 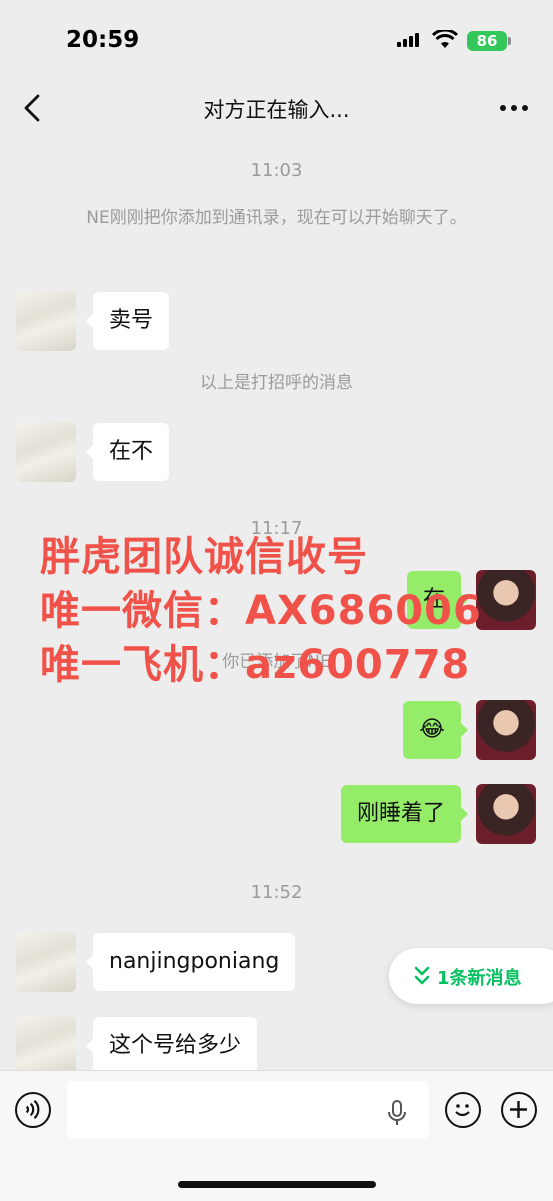 What do you see at coordinates (248, 1110) in the screenshot?
I see `message-input` at bounding box center [248, 1110].